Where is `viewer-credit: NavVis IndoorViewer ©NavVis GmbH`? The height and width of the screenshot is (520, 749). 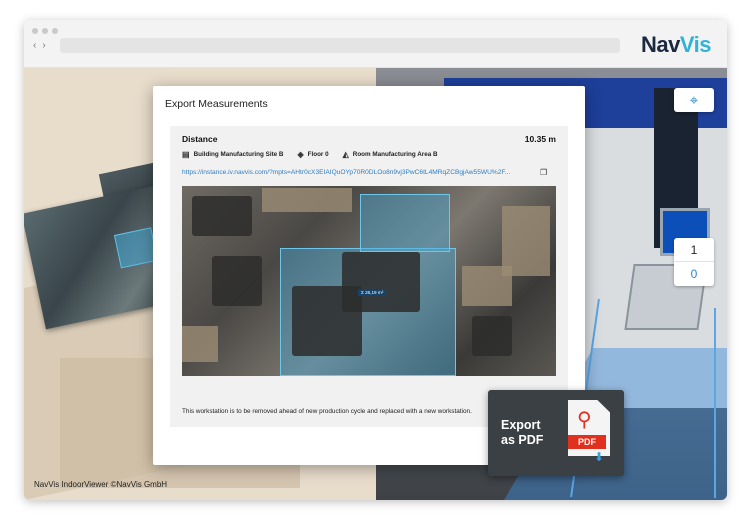 viewer-credit: NavVis IndoorViewer ©NavVis GmbH is located at coordinates (101, 484).